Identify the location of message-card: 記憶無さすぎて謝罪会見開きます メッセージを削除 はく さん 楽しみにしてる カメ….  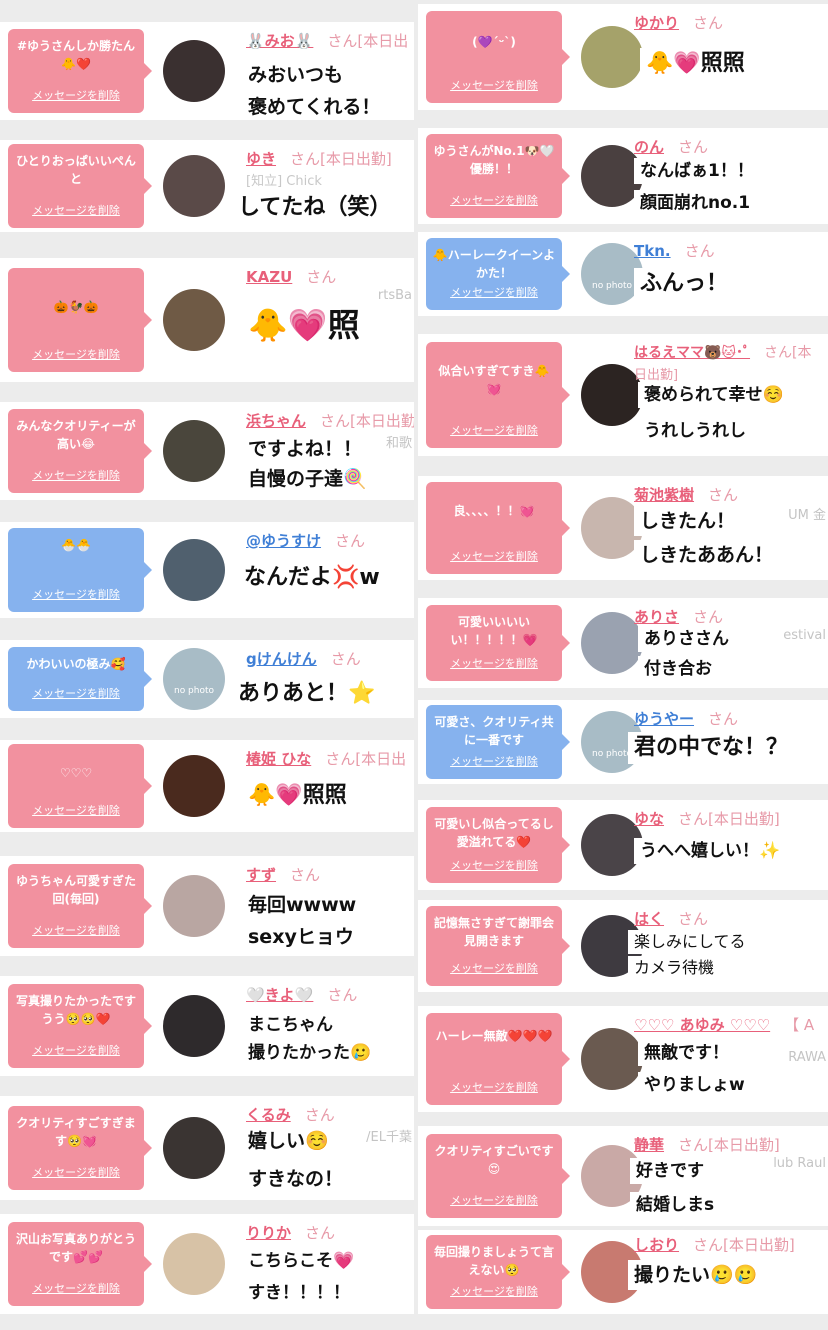
(623, 946).